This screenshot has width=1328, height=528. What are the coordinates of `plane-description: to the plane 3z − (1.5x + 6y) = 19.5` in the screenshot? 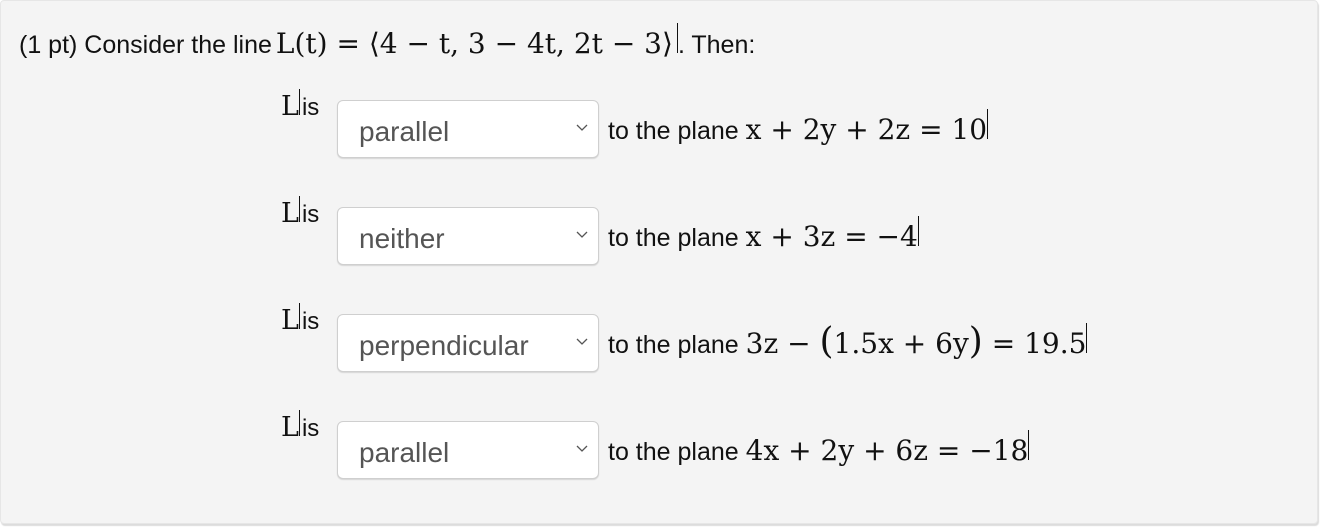 It's located at (848, 341).